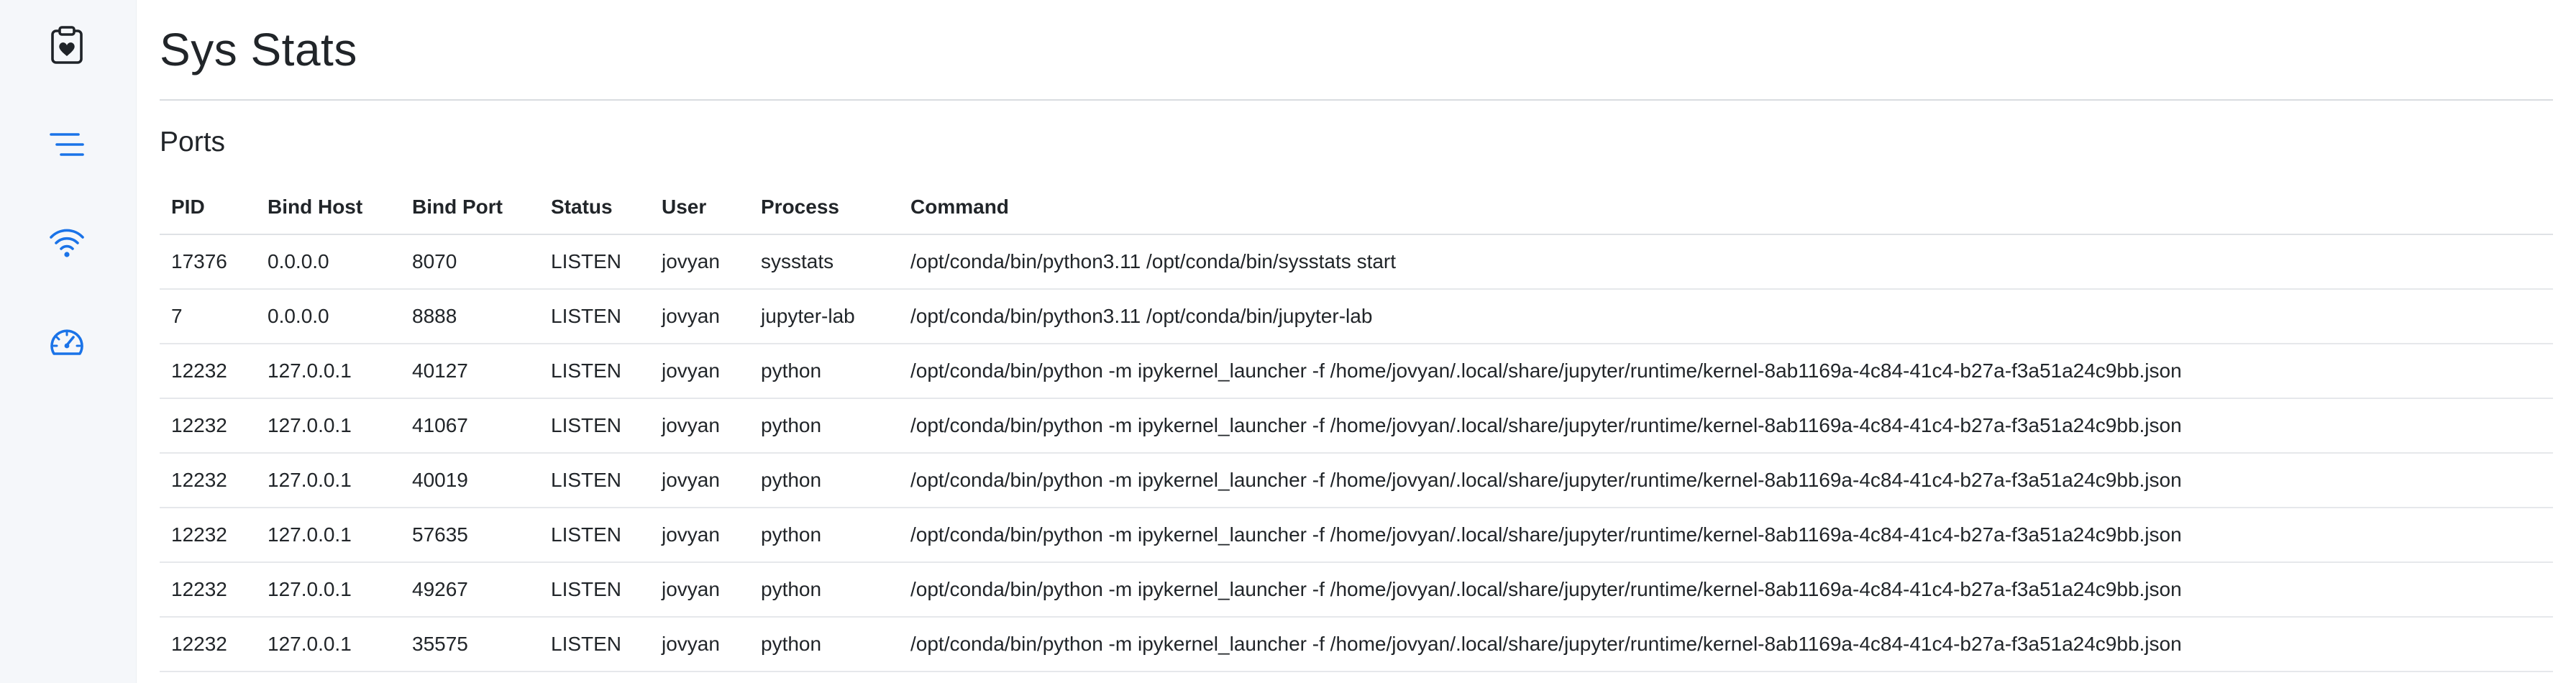 Image resolution: width=2576 pixels, height=683 pixels. I want to click on section-title-ports: Ports, so click(193, 142).